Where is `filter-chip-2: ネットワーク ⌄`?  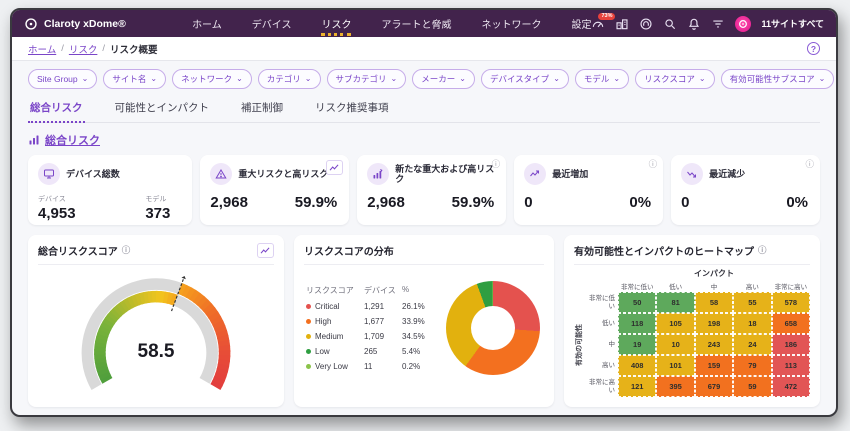 filter-chip-2: ネットワーク ⌄ is located at coordinates (212, 79).